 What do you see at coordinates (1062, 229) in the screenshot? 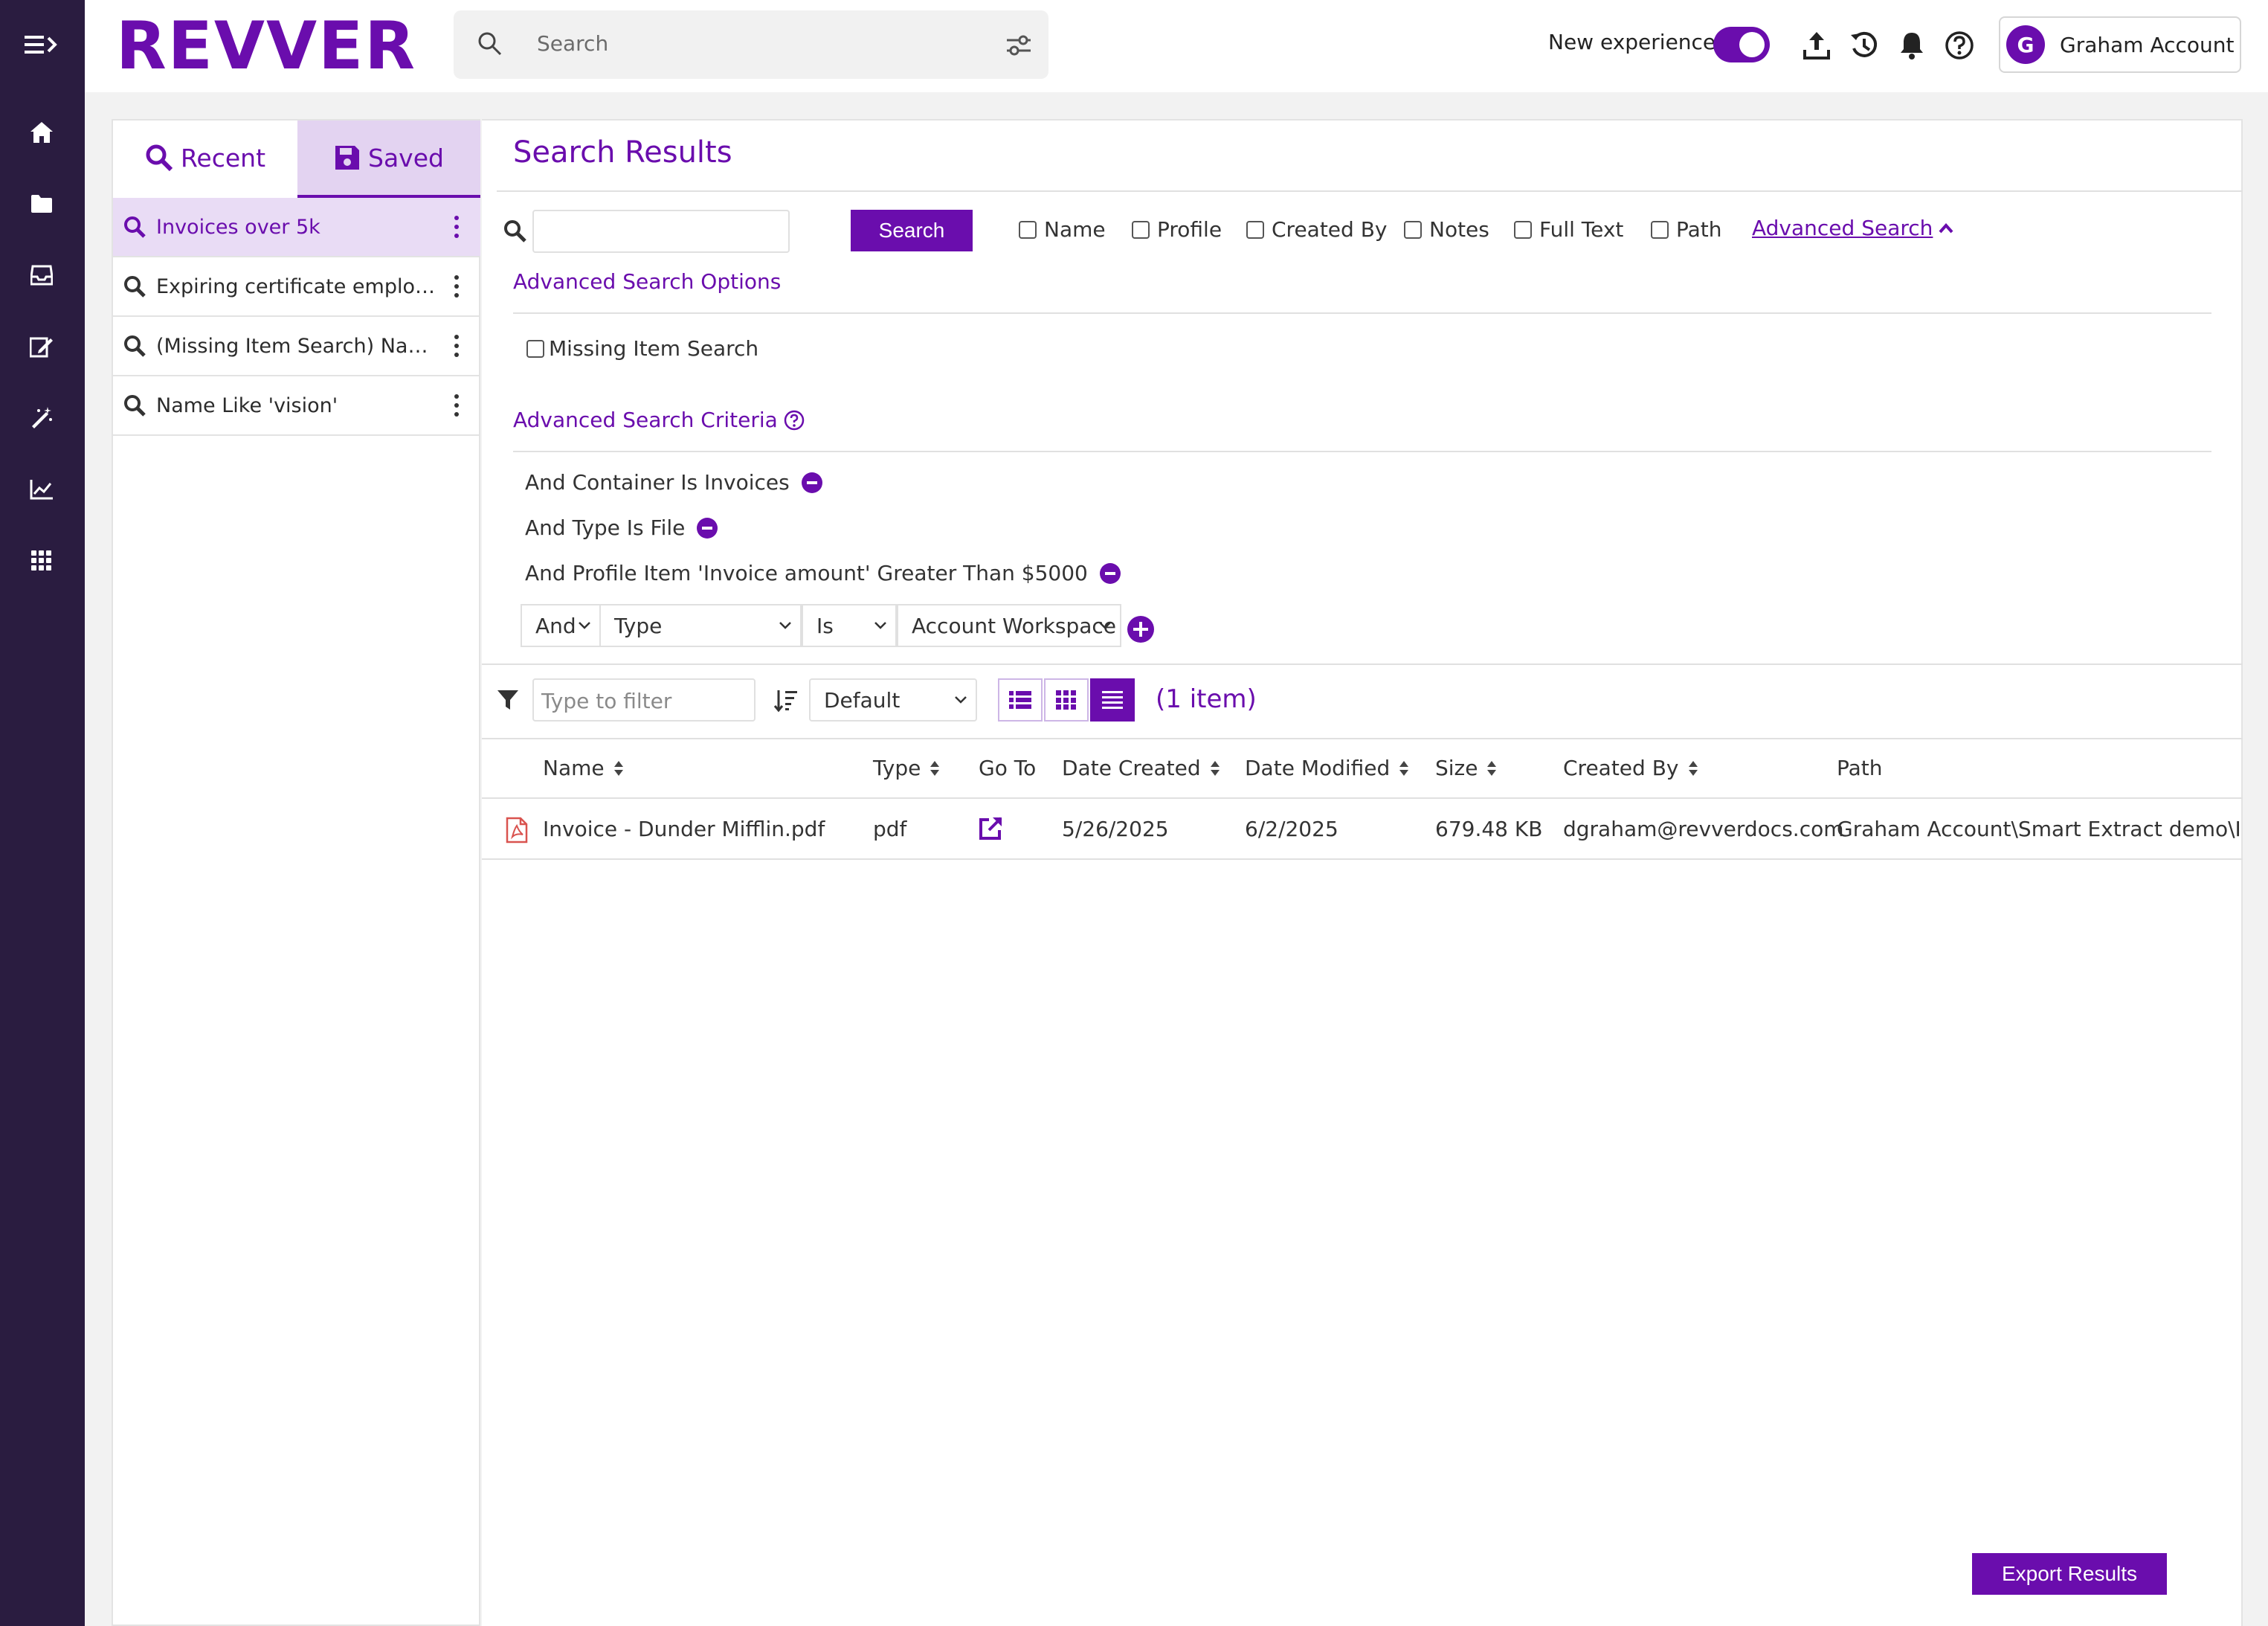
I see `checkbox-name: Name` at bounding box center [1062, 229].